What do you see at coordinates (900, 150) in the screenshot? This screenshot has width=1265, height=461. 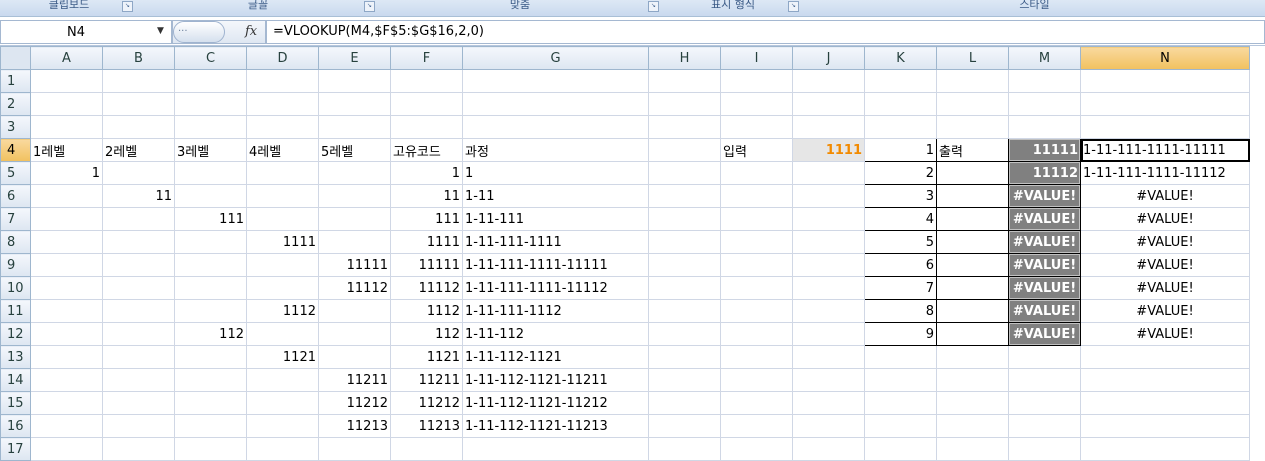 I see `cell-k4: 1` at bounding box center [900, 150].